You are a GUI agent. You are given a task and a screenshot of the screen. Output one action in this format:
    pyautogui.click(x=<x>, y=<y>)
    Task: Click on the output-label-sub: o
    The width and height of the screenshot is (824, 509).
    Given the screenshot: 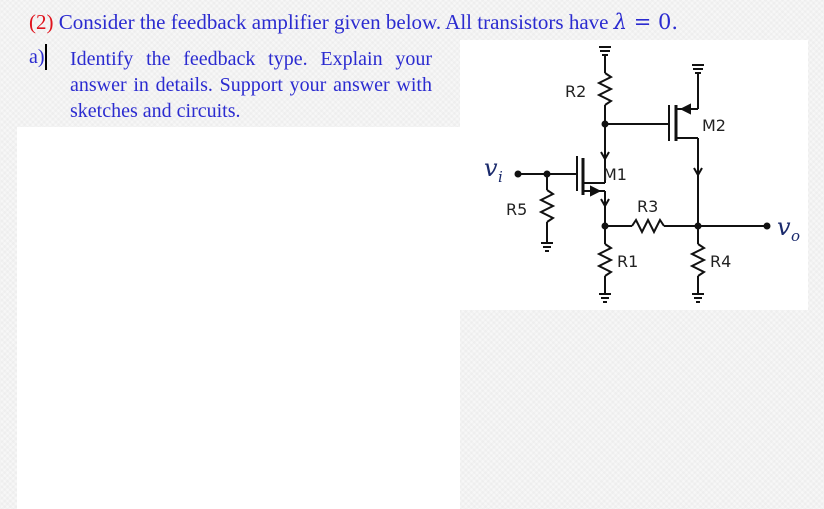 What is the action you would take?
    pyautogui.click(x=795, y=236)
    